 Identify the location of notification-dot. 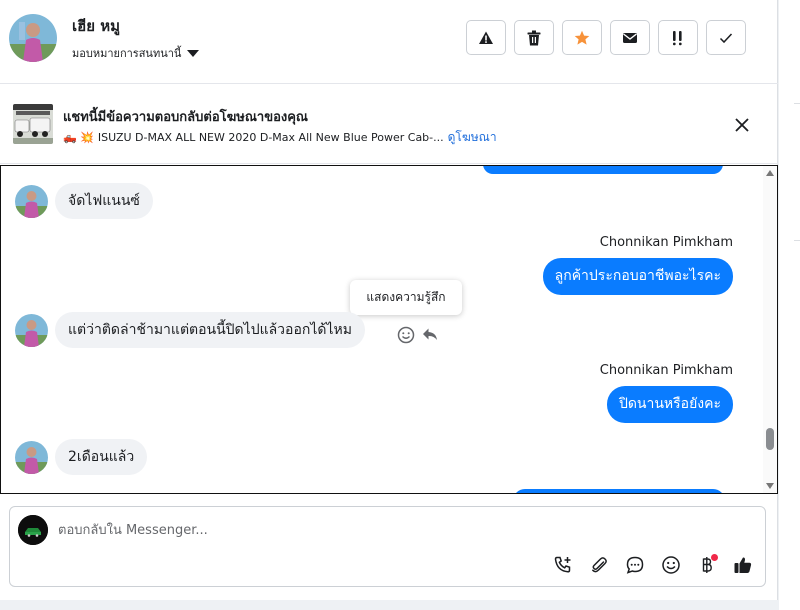
(714, 557).